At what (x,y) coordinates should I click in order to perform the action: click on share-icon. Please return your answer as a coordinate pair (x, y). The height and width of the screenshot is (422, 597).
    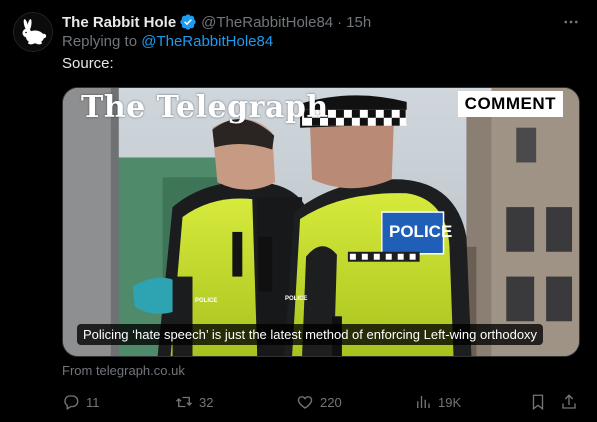
    Looking at the image, I should click on (569, 401).